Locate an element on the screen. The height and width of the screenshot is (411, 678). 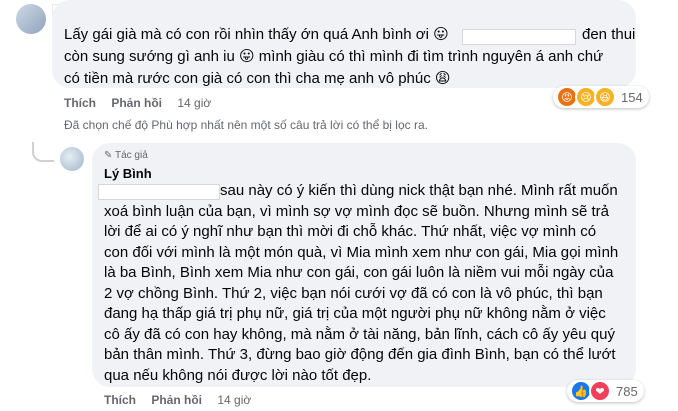
reaction-count: 785 is located at coordinates (627, 391).